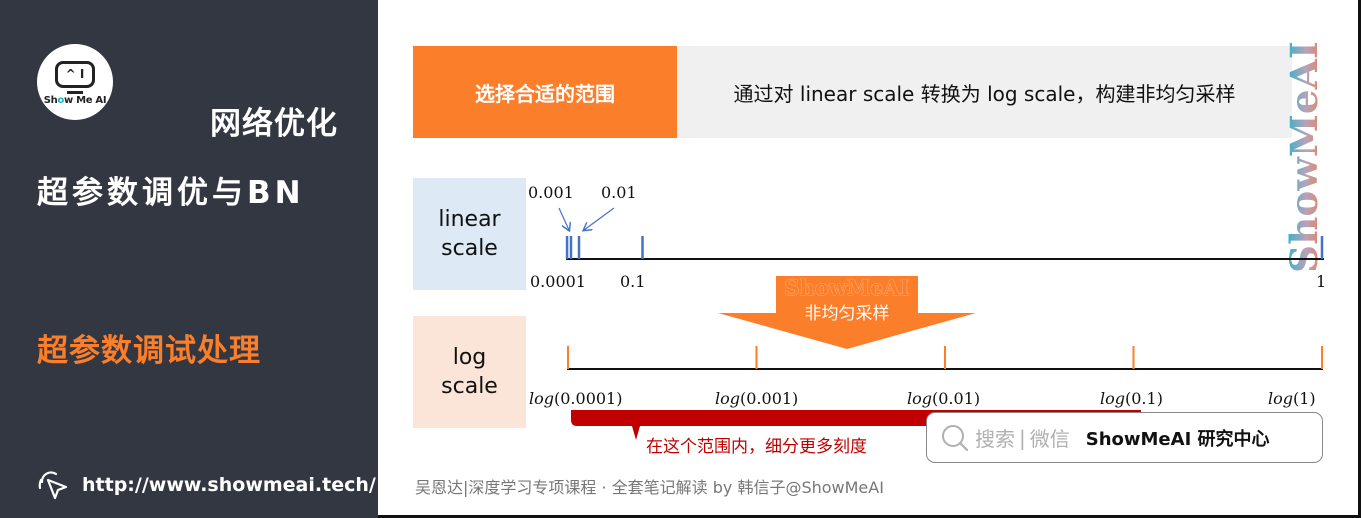  I want to click on wechat-search-box: 搜索 | 微信 ShowMeAI 研究中心, so click(1124, 437).